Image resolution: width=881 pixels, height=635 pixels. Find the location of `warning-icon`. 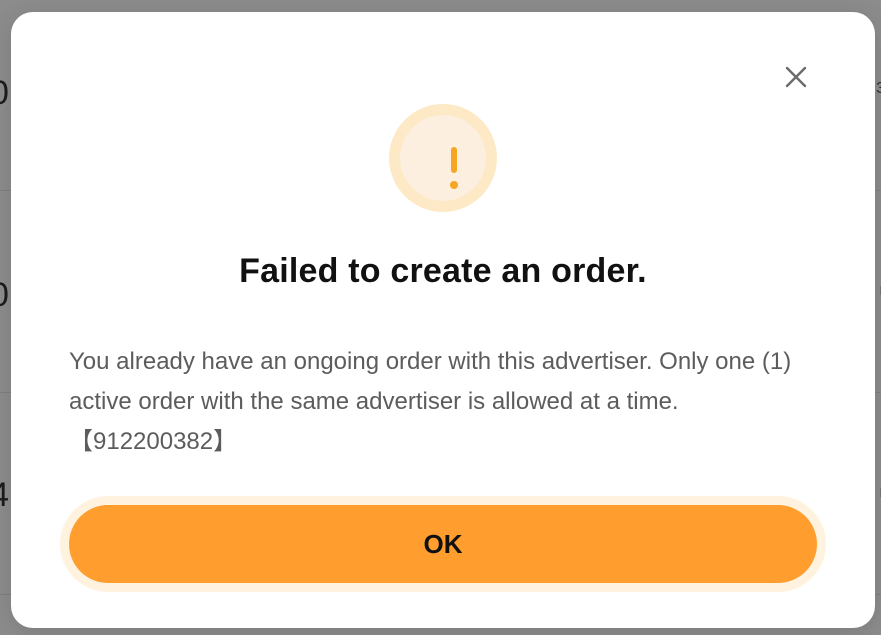

warning-icon is located at coordinates (443, 158).